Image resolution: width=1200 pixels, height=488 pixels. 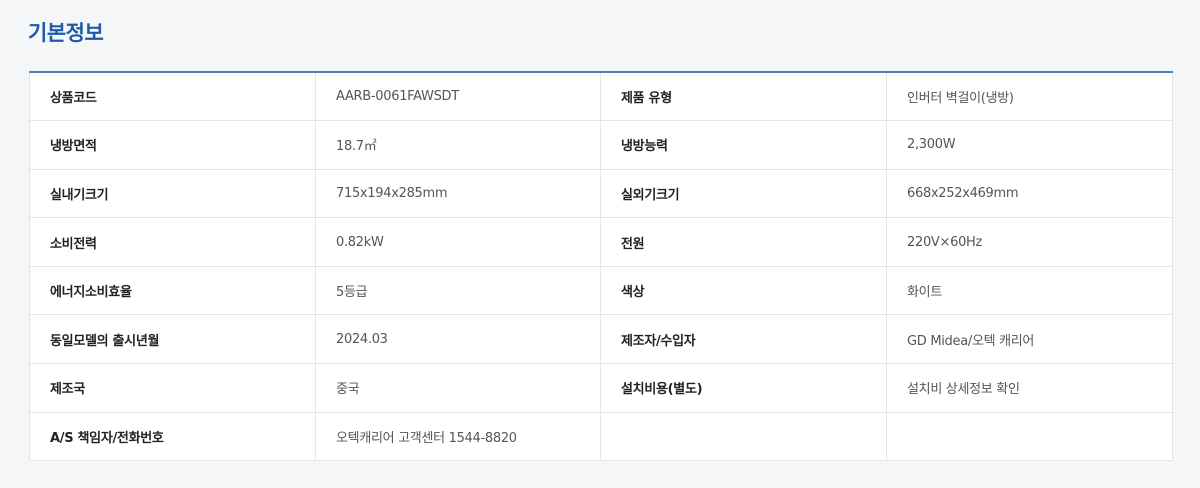 I want to click on table-row: 제조국 중국 설치비용(별도) 설치비 상세정보 확인, so click(x=601, y=388).